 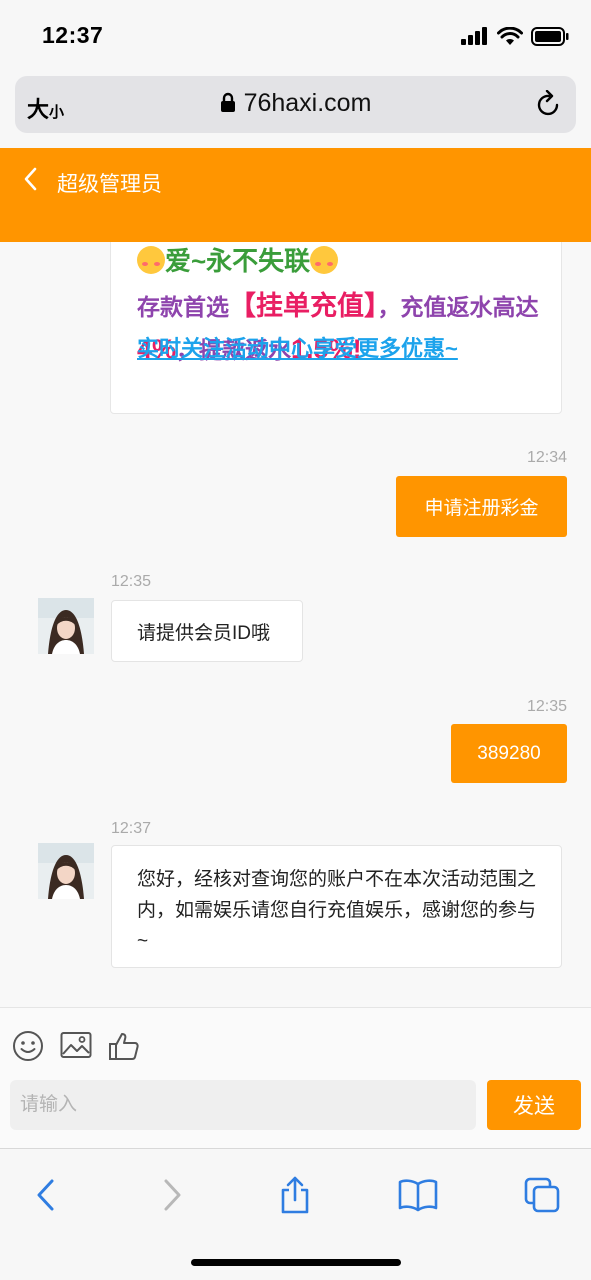 What do you see at coordinates (481, 506) in the screenshot?
I see `outgoing-message-bubble: 申请注册彩金` at bounding box center [481, 506].